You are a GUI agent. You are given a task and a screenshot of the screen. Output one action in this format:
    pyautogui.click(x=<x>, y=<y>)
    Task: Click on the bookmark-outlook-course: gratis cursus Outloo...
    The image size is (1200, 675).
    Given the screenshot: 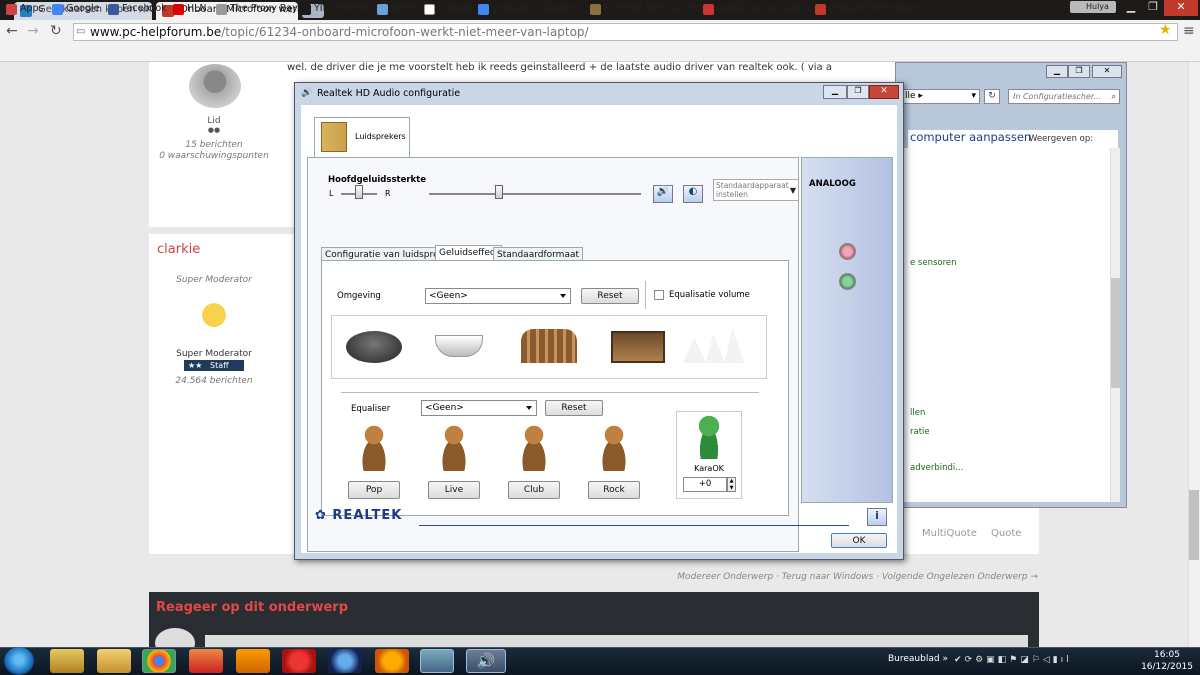 What is the action you would take?
    pyautogui.click(x=762, y=9)
    